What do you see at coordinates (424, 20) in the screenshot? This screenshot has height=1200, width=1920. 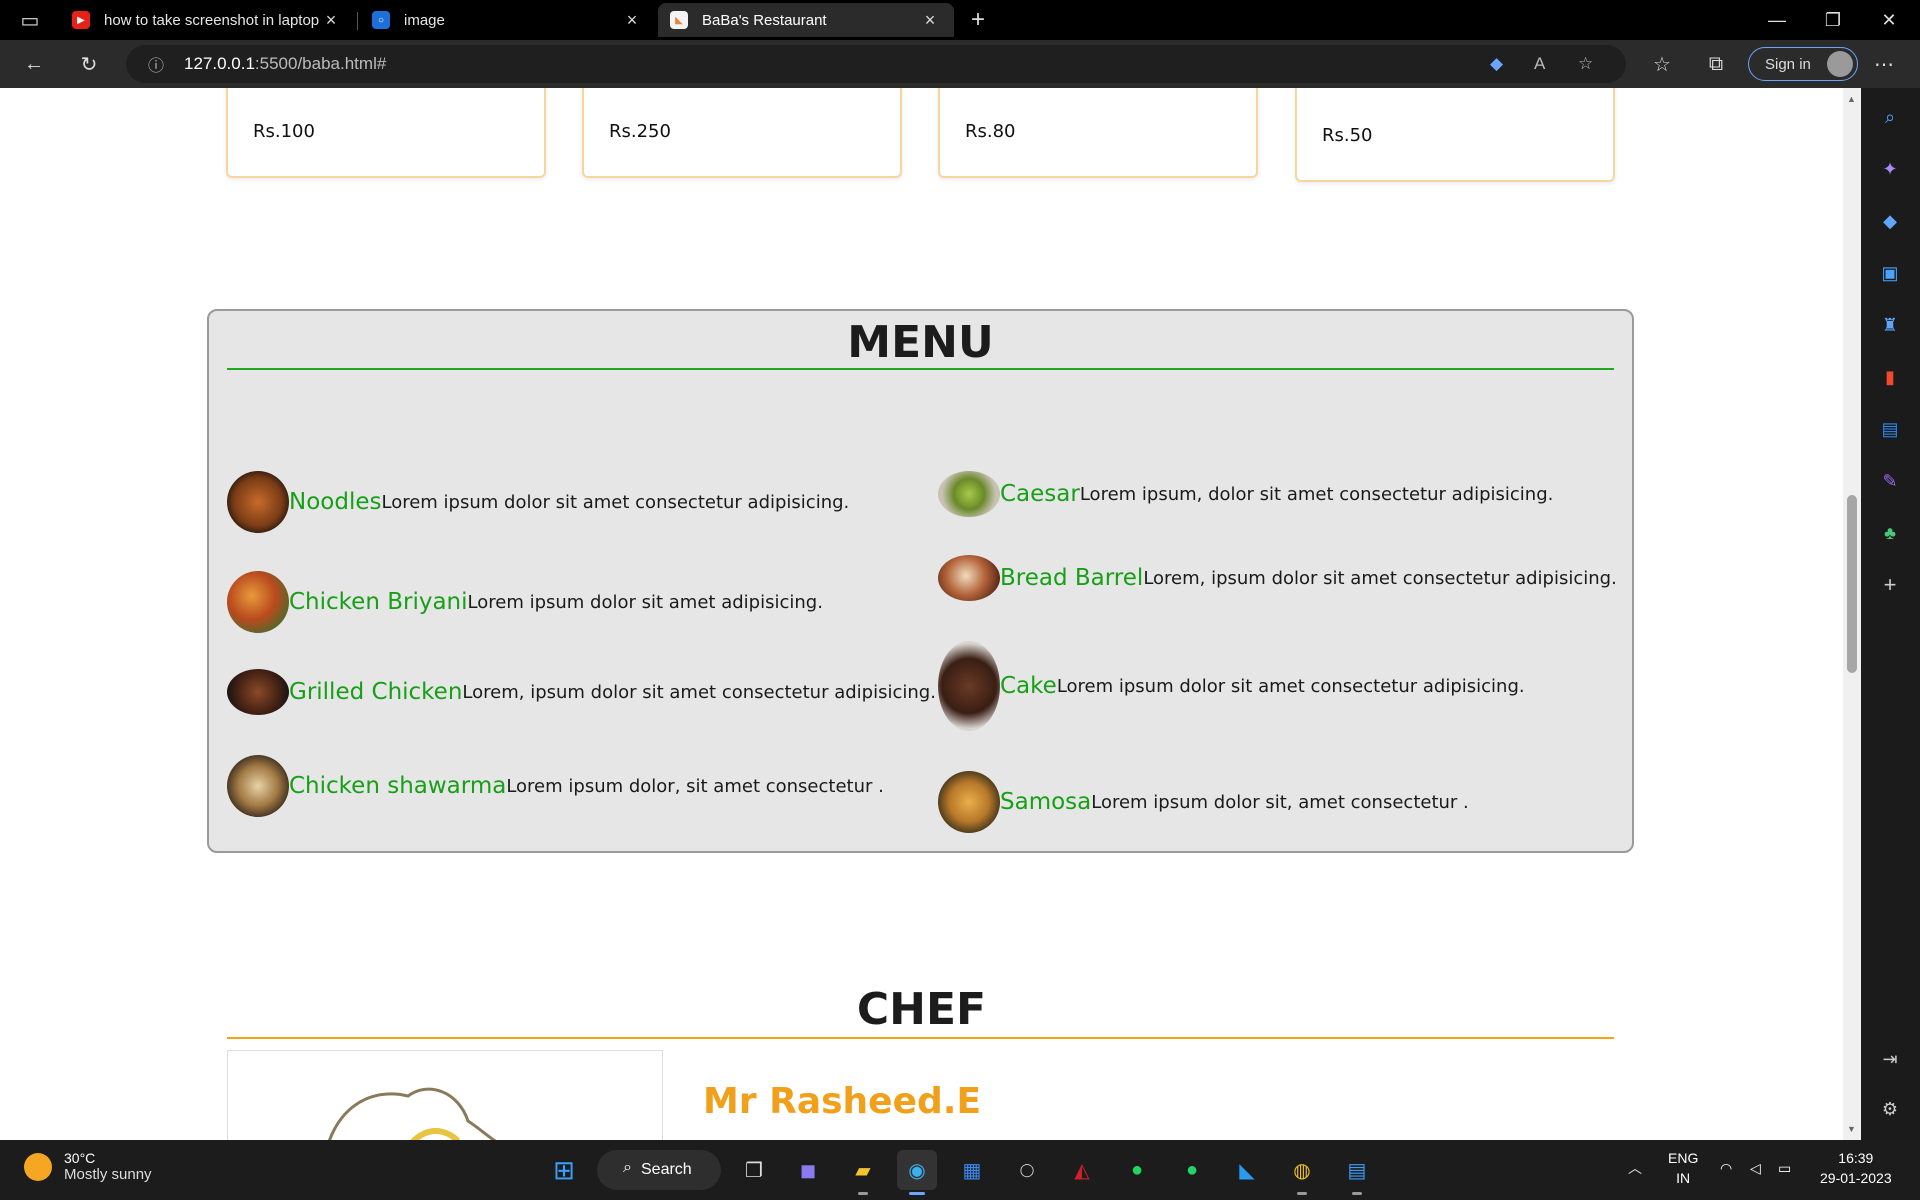 I see `tab-title: image` at bounding box center [424, 20].